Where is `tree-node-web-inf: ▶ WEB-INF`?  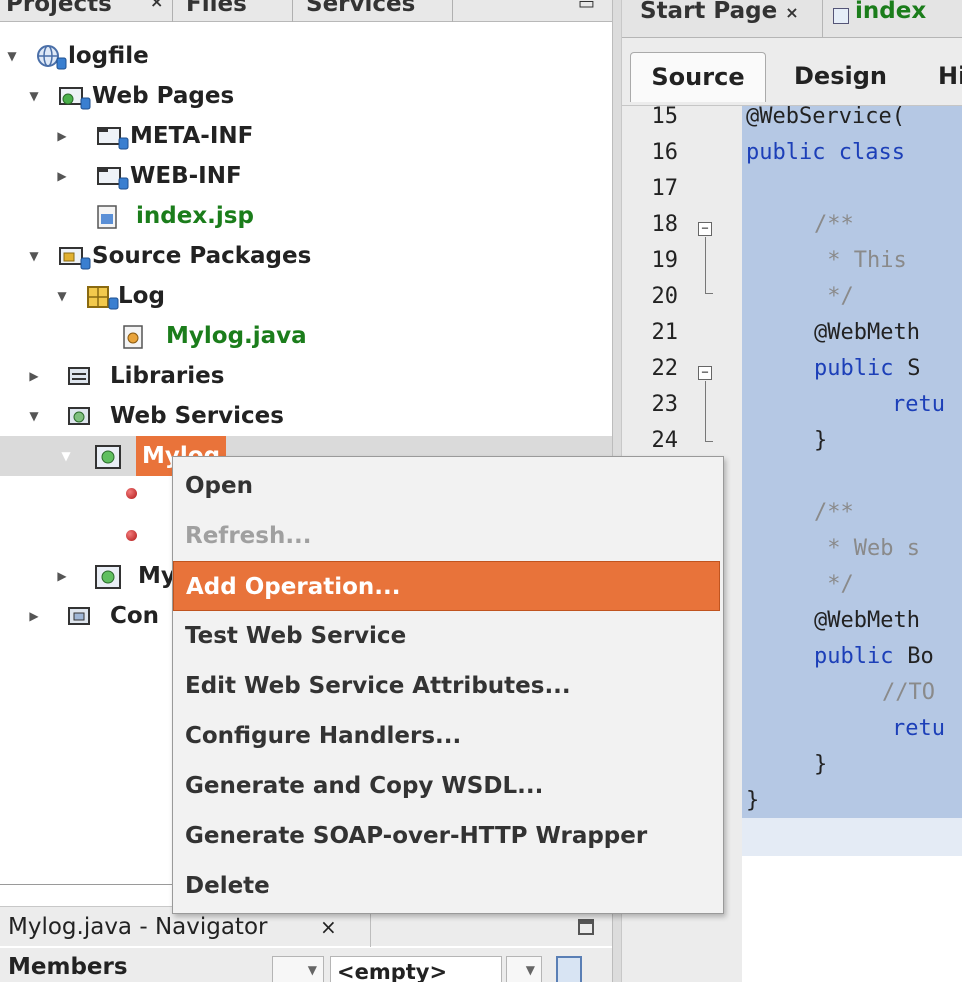
tree-node-web-inf: ▶ WEB-INF is located at coordinates (306, 176).